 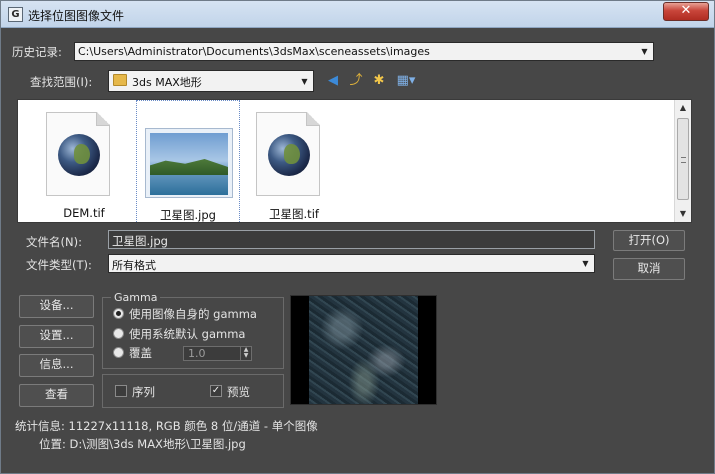 What do you see at coordinates (187, 334) in the screenshot?
I see `gamma-system-label: 使用系统默认 gamma` at bounding box center [187, 334].